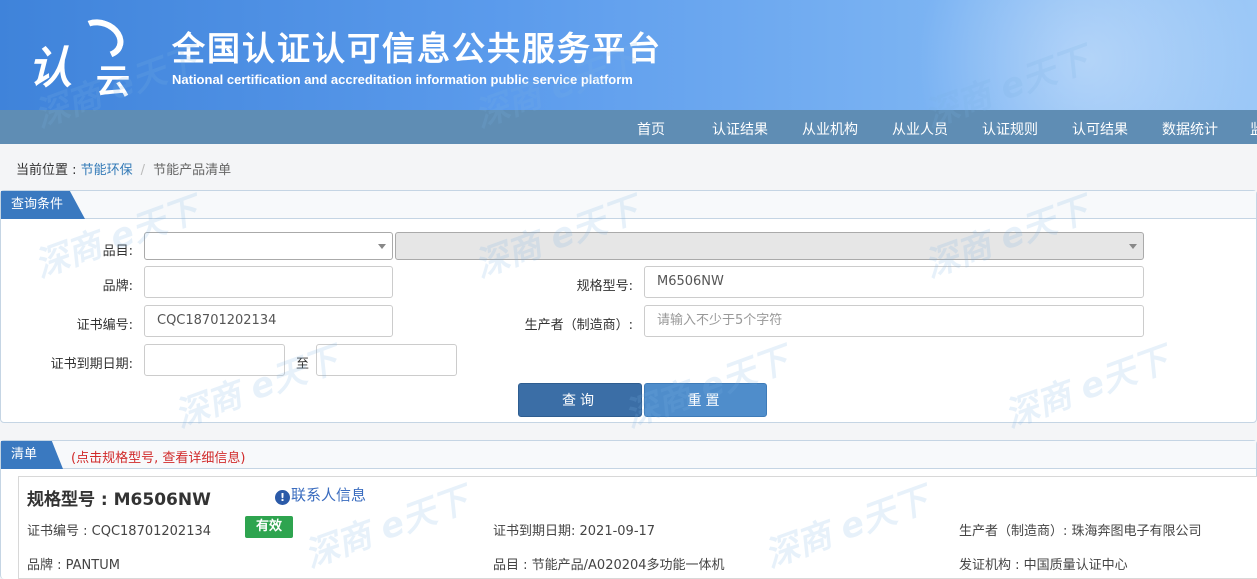 This screenshot has height=579, width=1257. Describe the element at coordinates (48, 170) in the screenshot. I see `breadcrumb-prefix: 当前位置 :` at that location.